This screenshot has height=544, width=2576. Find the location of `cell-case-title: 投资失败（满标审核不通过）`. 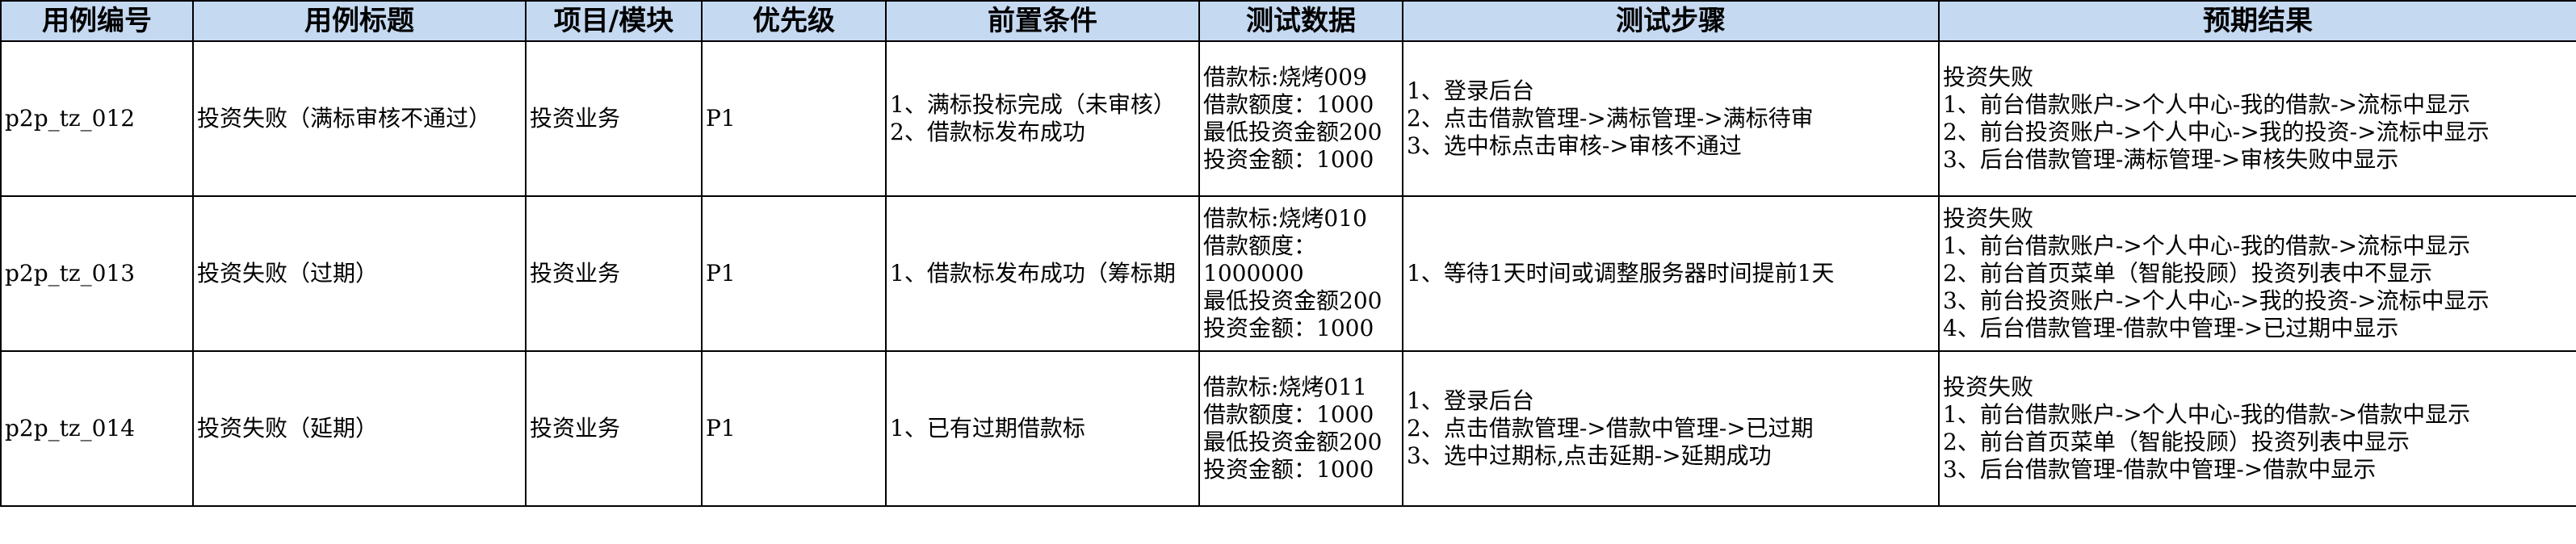

cell-case-title: 投资失败（满标审核不通过） is located at coordinates (359, 118).